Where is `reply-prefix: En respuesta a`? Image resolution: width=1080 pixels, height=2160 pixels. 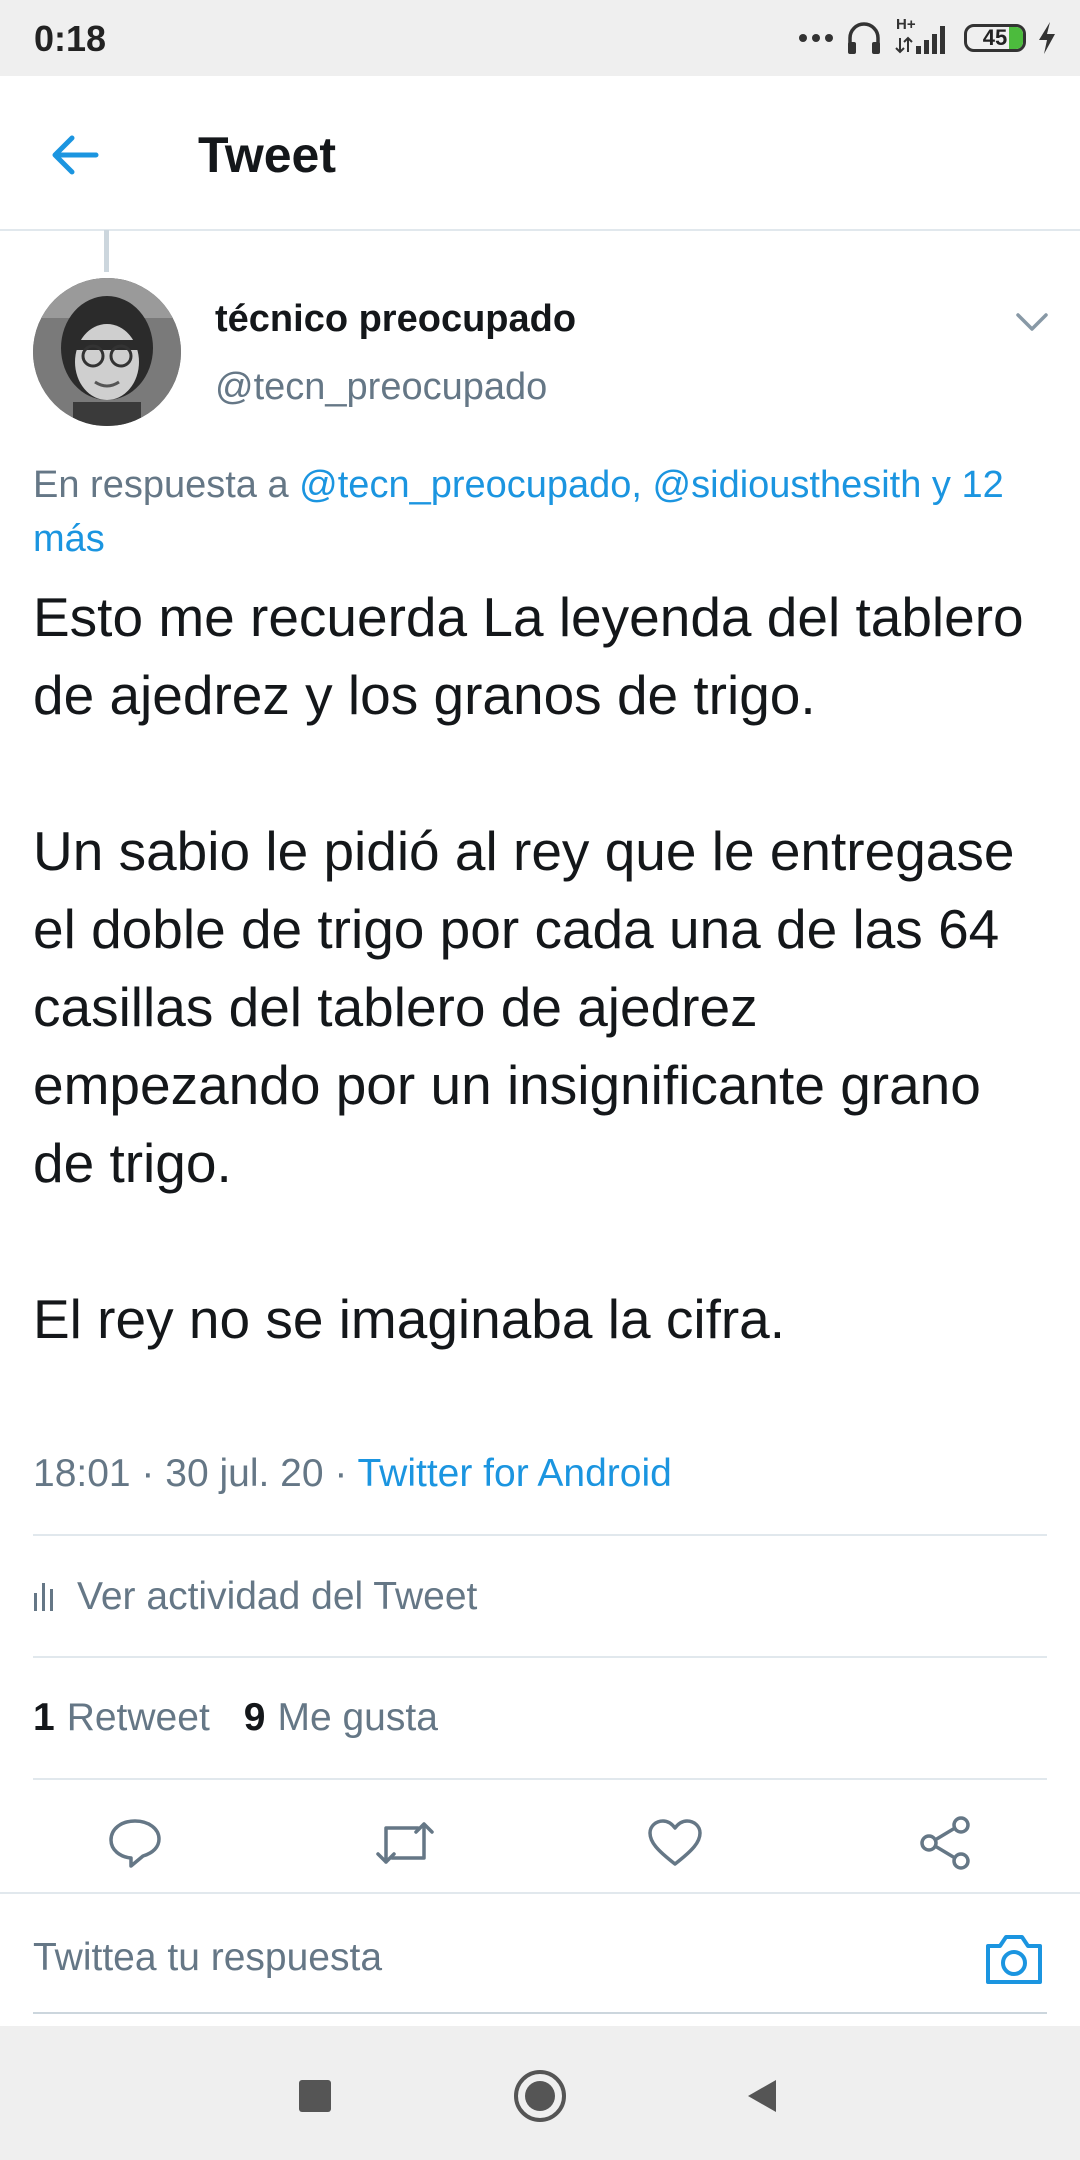
reply-prefix: En respuesta a is located at coordinates (166, 485).